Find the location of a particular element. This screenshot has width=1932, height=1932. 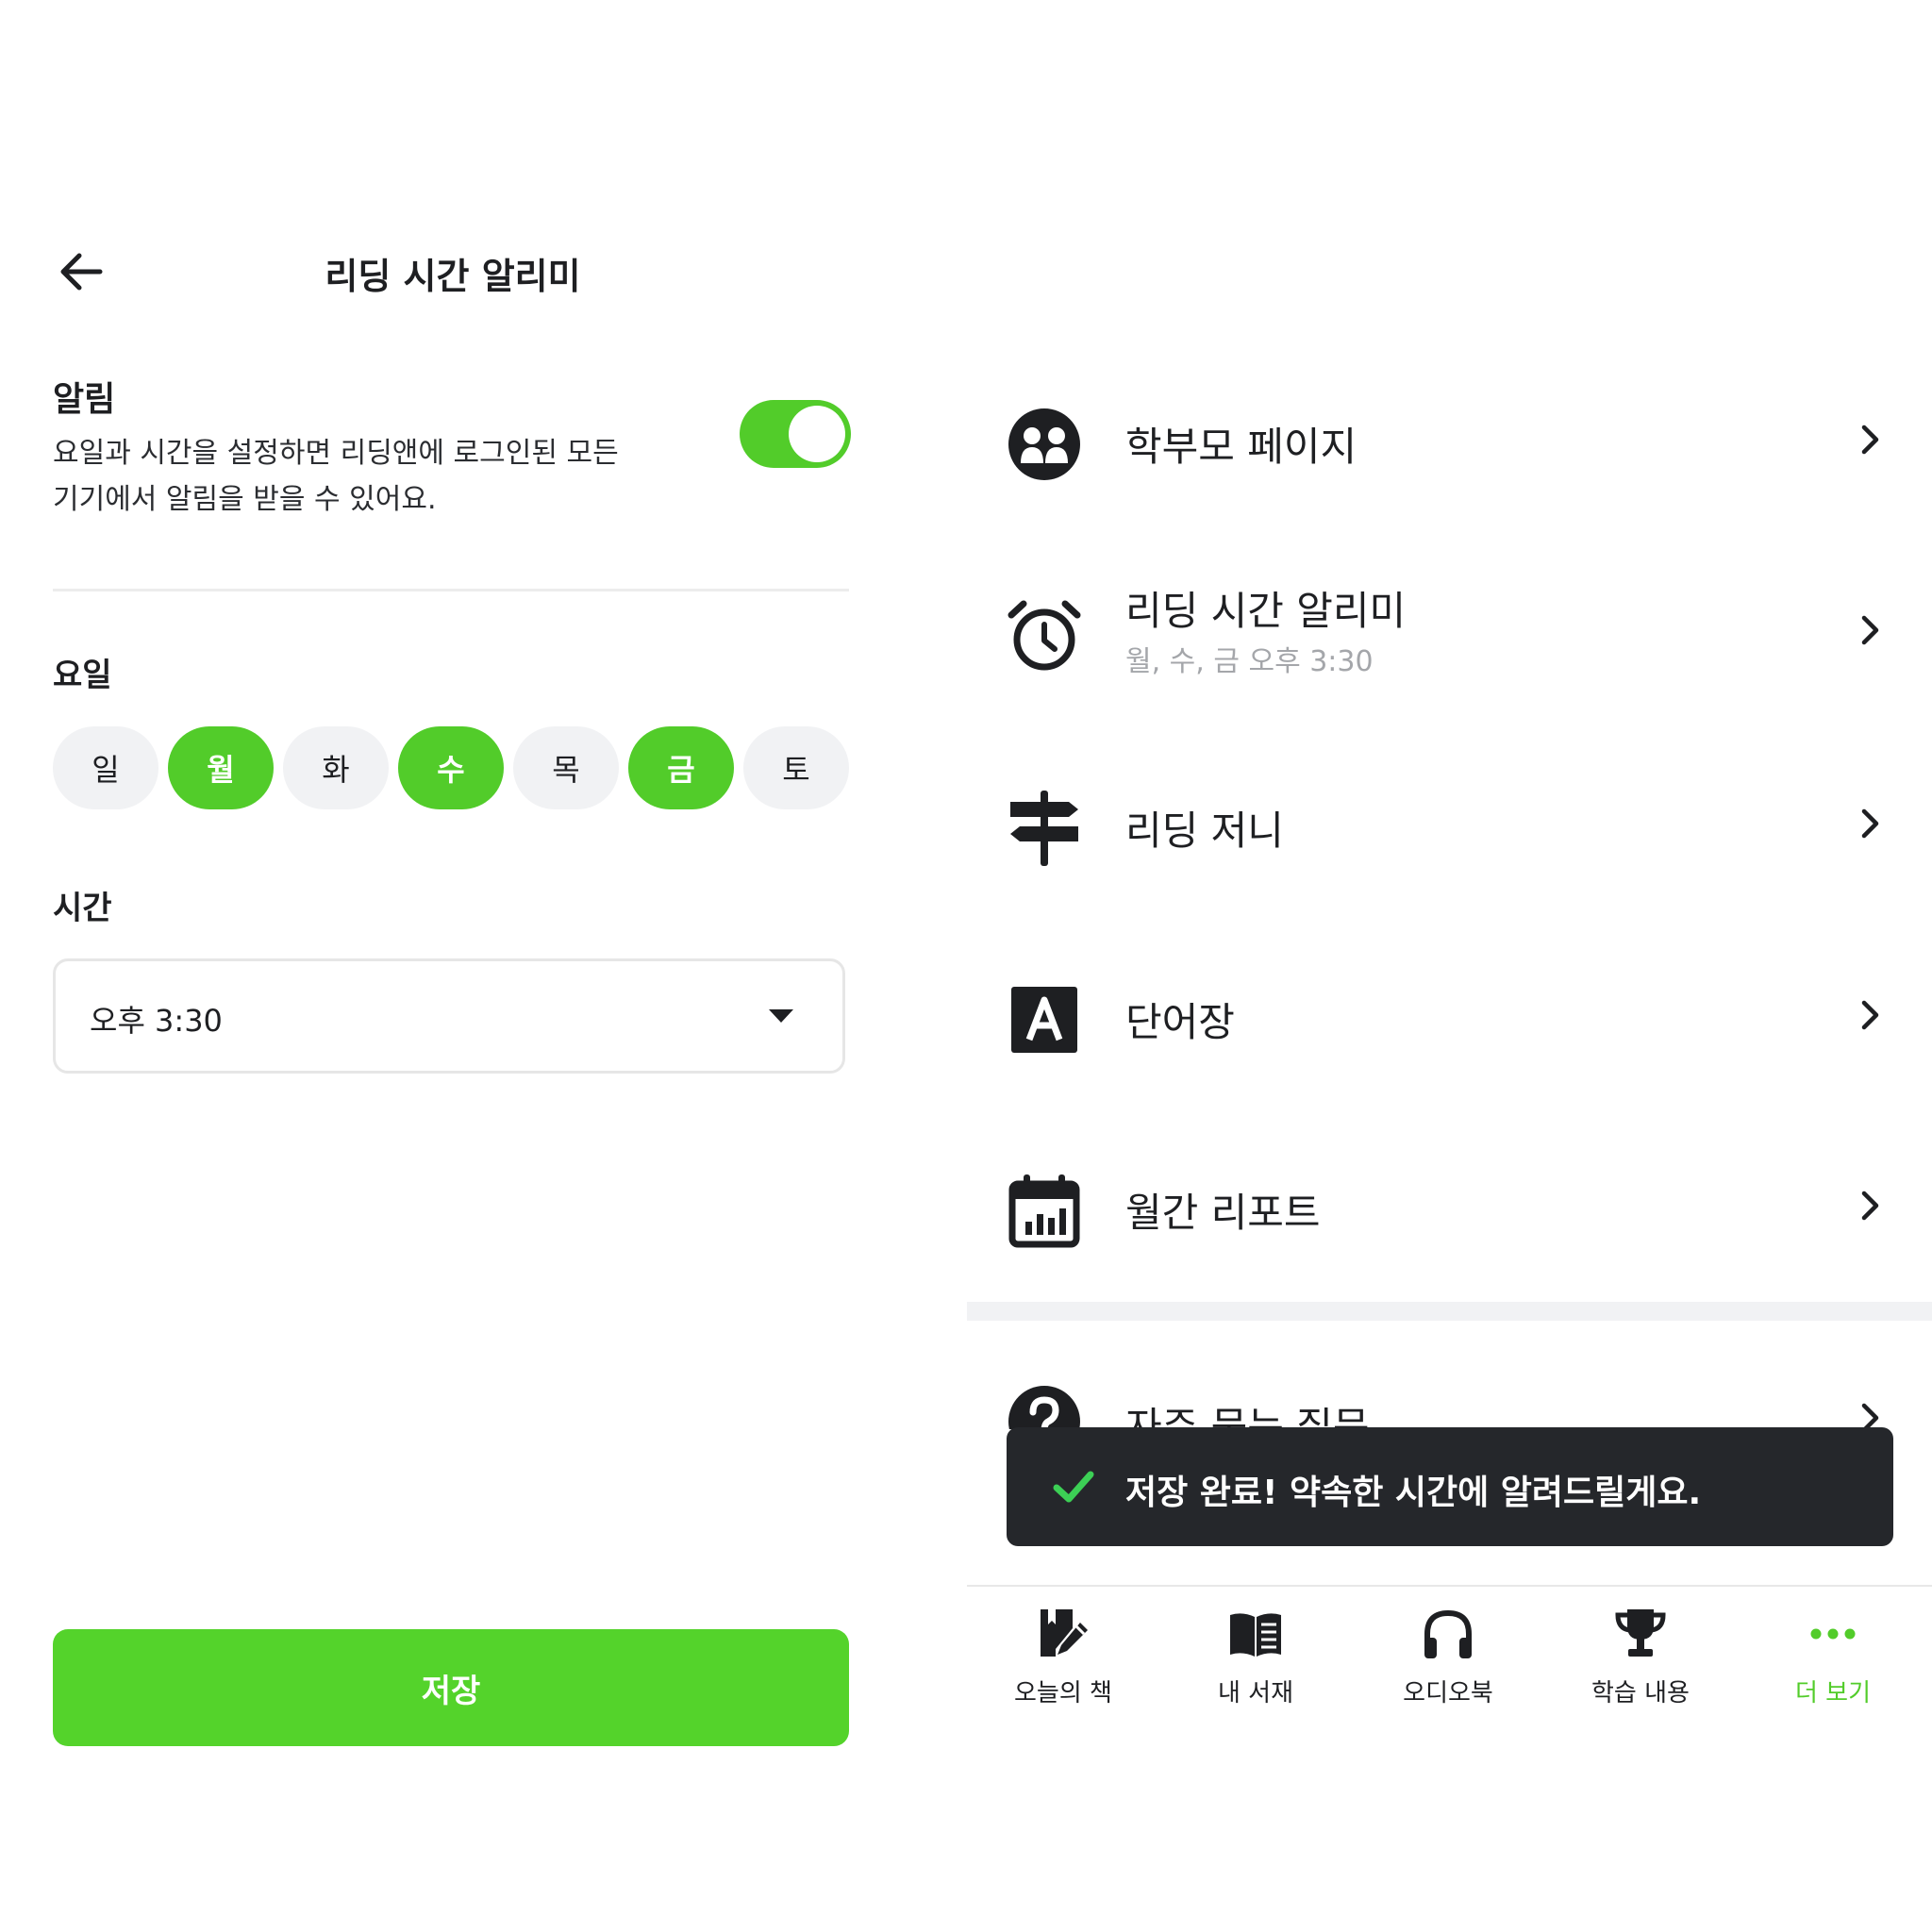

caret-down-icon is located at coordinates (781, 1016).